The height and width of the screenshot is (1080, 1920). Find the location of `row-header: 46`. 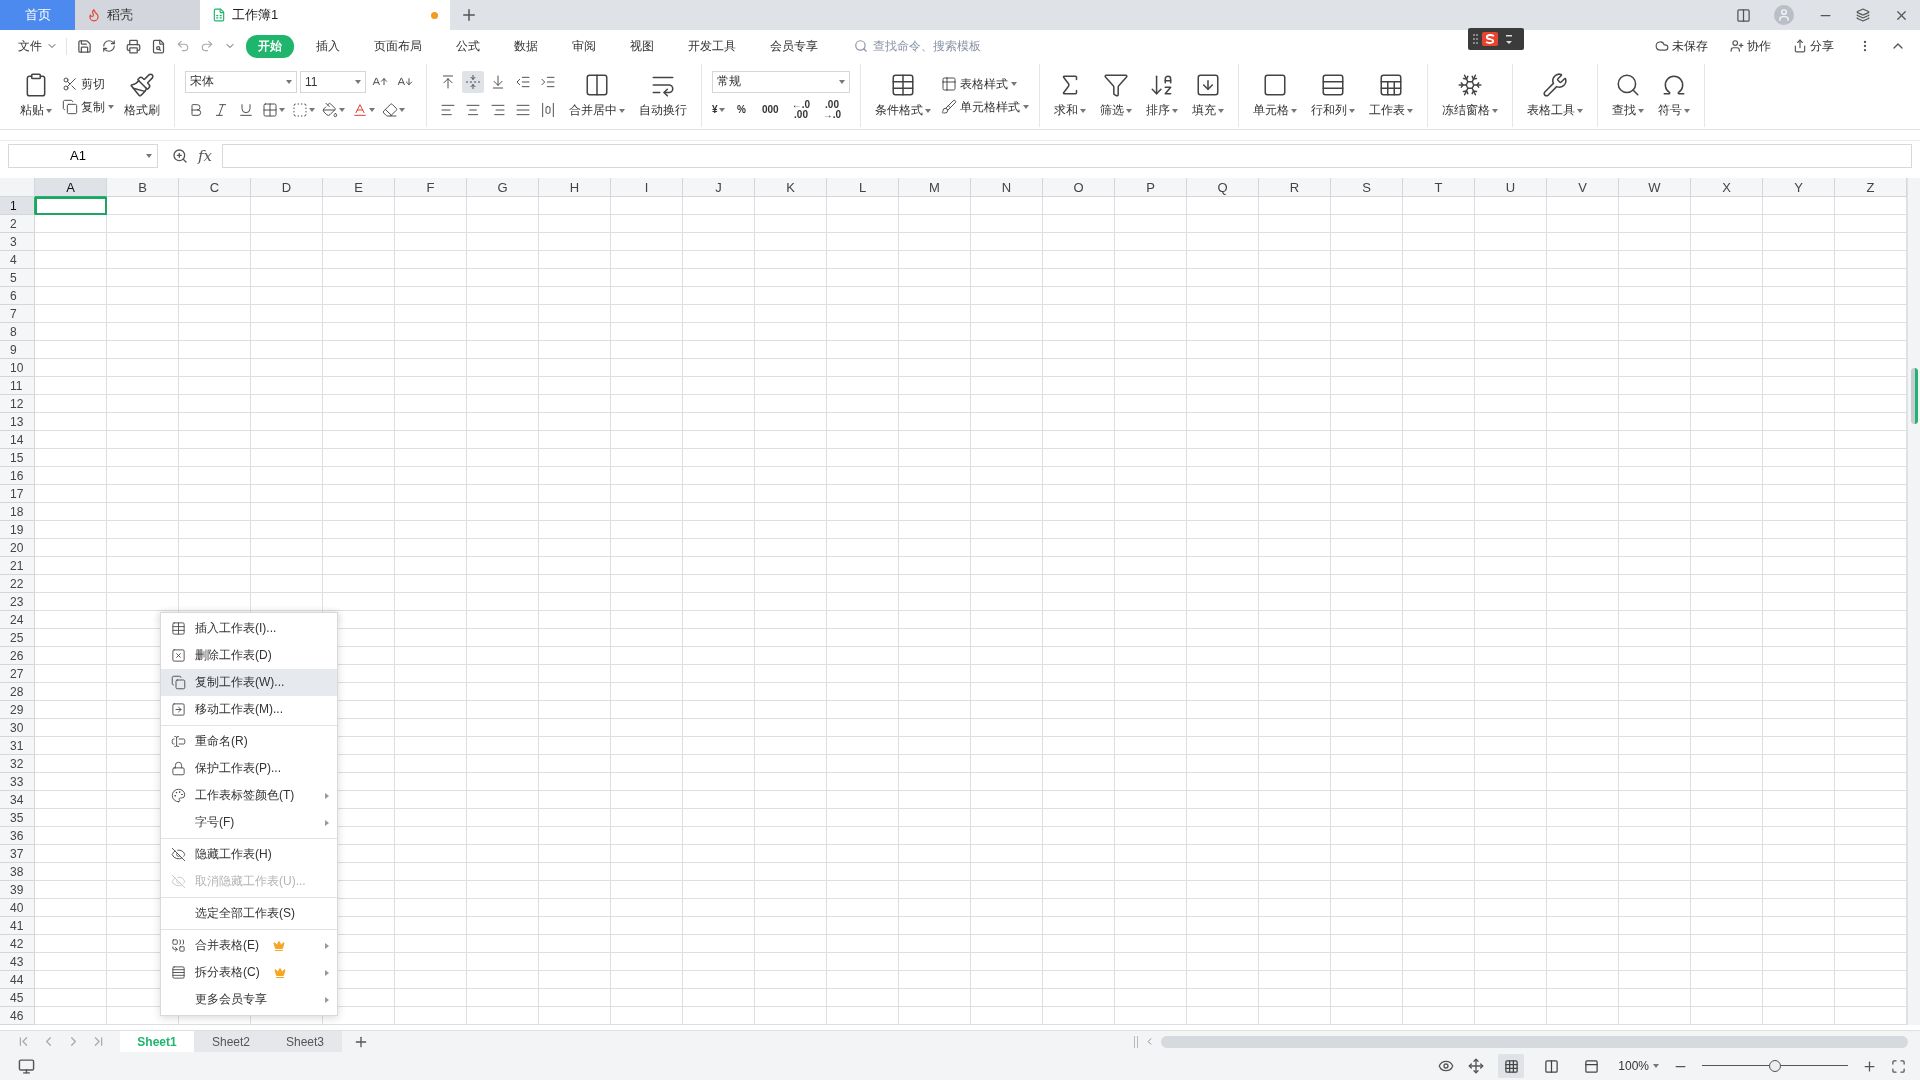

row-header: 46 is located at coordinates (17, 1016).